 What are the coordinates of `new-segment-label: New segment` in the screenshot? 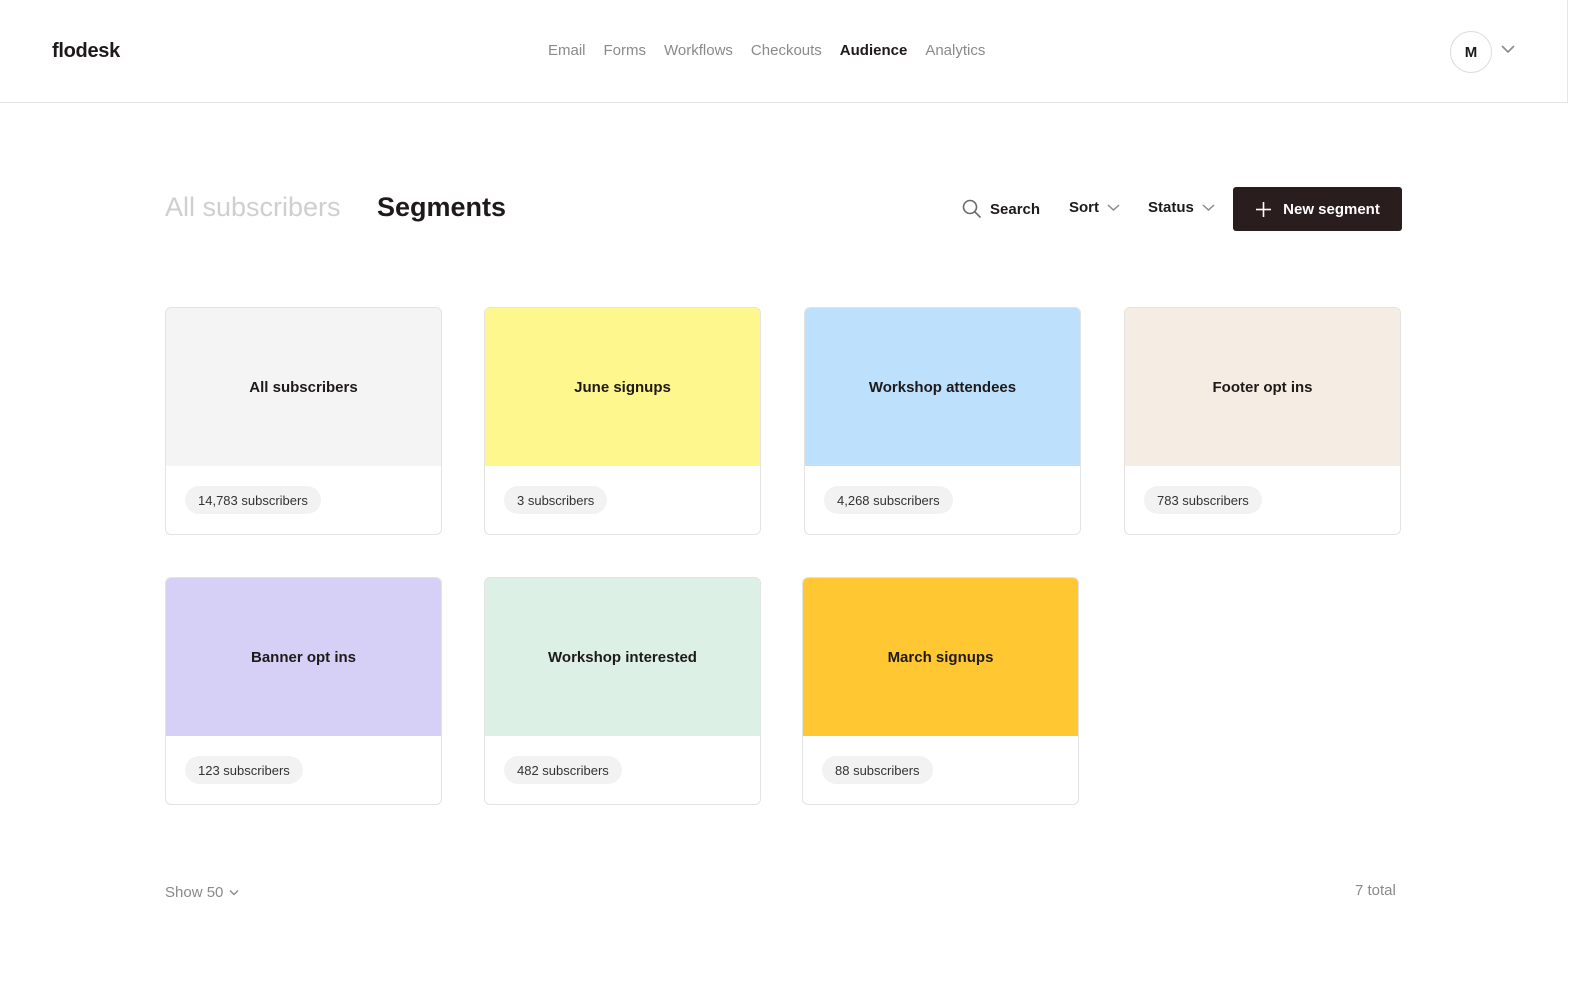 It's located at (1331, 209).